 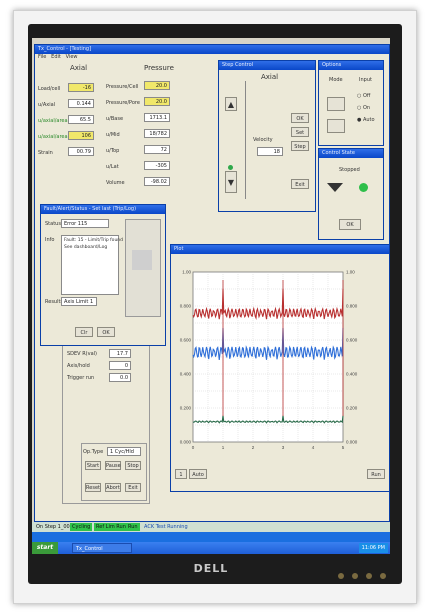 What do you see at coordinates (363, 108) in the screenshot?
I see `option-radio-on: ○ On` at bounding box center [363, 108].